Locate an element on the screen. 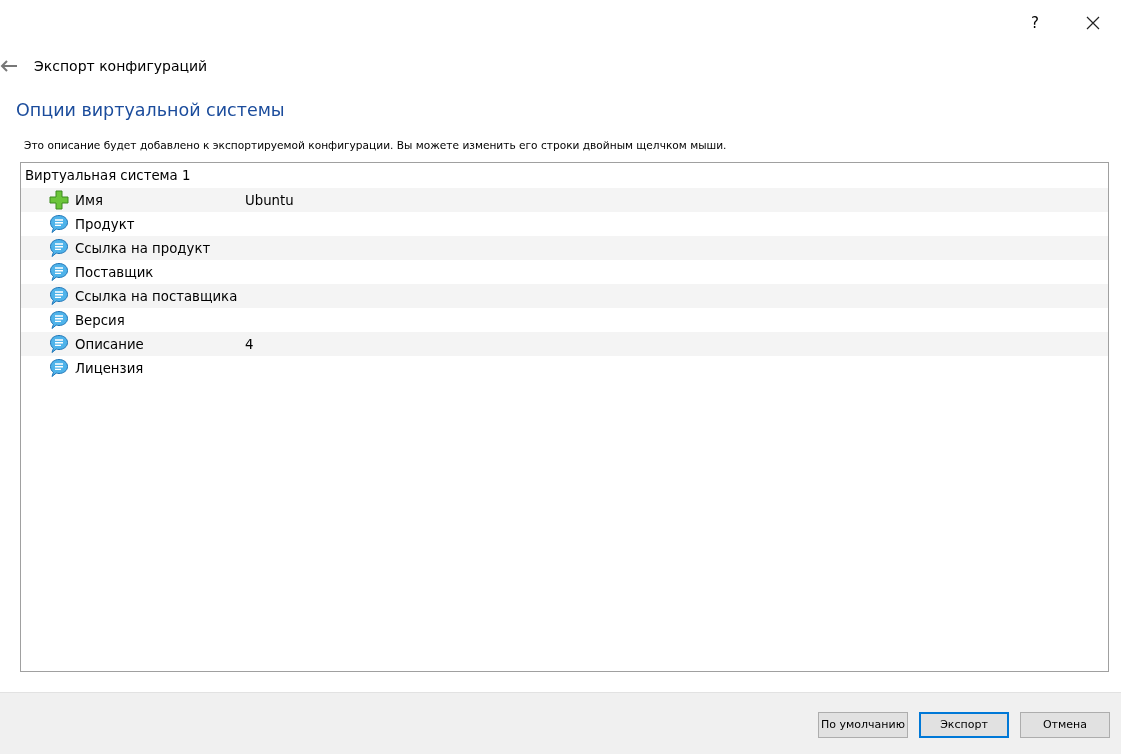 This screenshot has height=754, width=1121. dialog-button: По умолчанию is located at coordinates (863, 724).